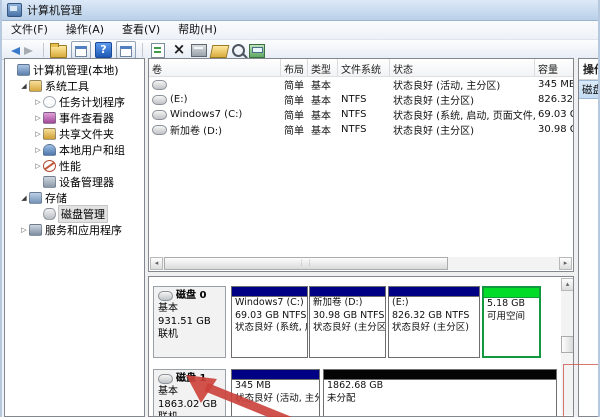 The height and width of the screenshot is (417, 600). What do you see at coordinates (81, 49) in the screenshot?
I see `console-window-icon` at bounding box center [81, 49].